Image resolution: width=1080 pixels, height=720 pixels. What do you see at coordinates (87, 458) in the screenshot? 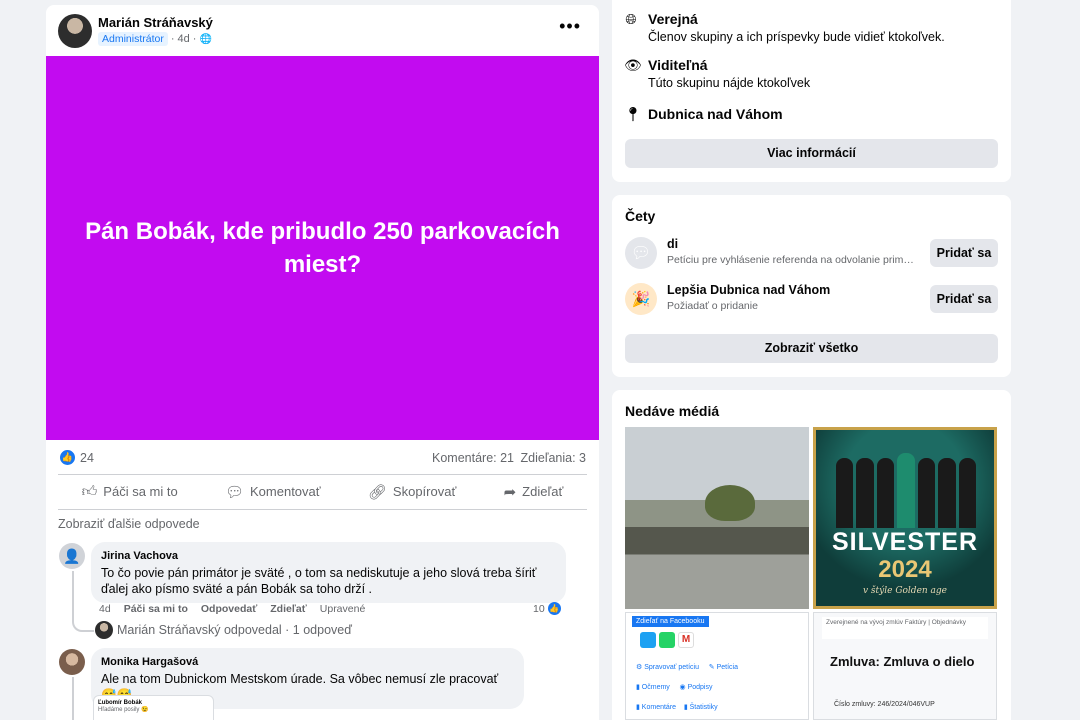
I see `like-count: 24` at bounding box center [87, 458].